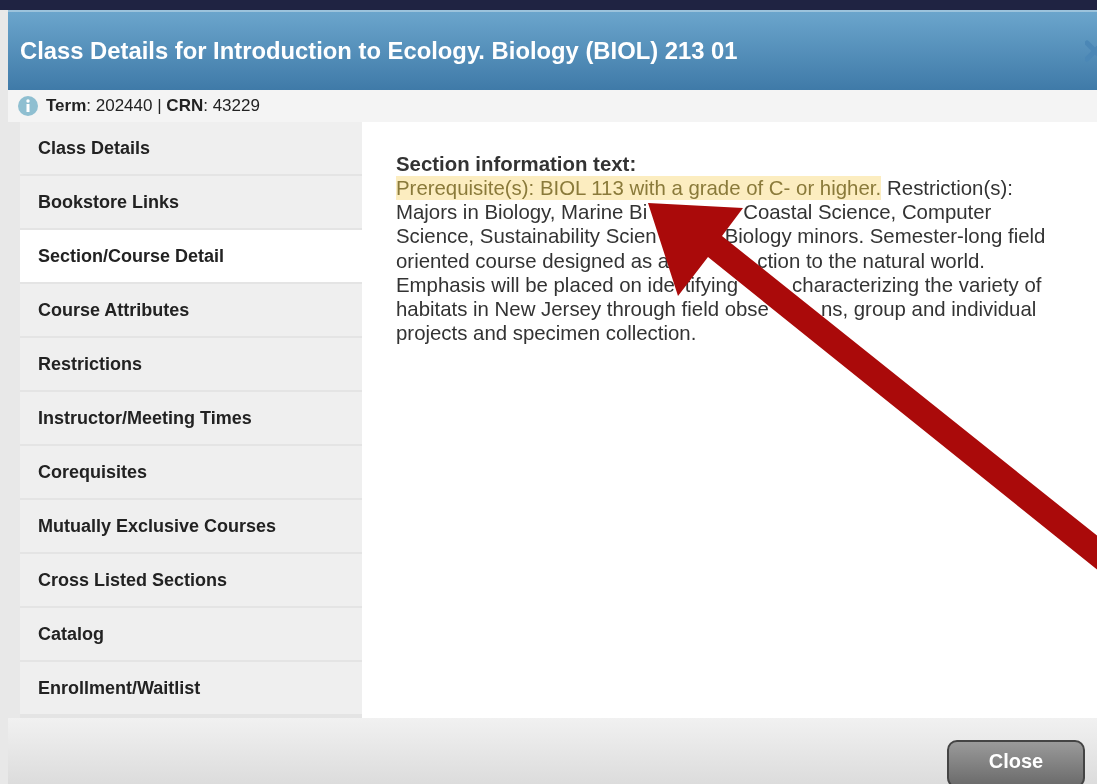 The height and width of the screenshot is (784, 1097). What do you see at coordinates (1016, 762) in the screenshot?
I see `close-button: Close` at bounding box center [1016, 762].